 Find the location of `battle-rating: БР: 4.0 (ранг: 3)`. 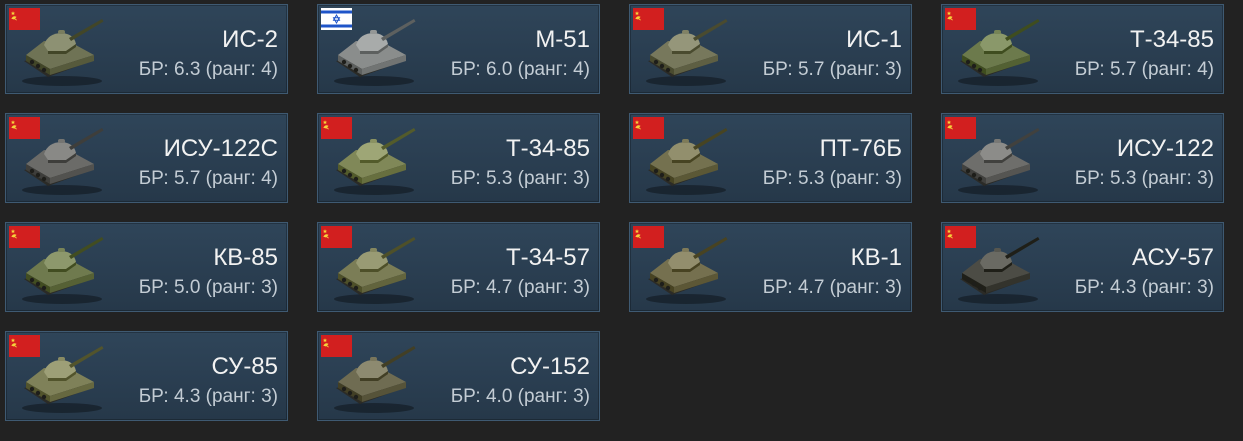

battle-rating: БР: 4.0 (ранг: 3) is located at coordinates (520, 396).